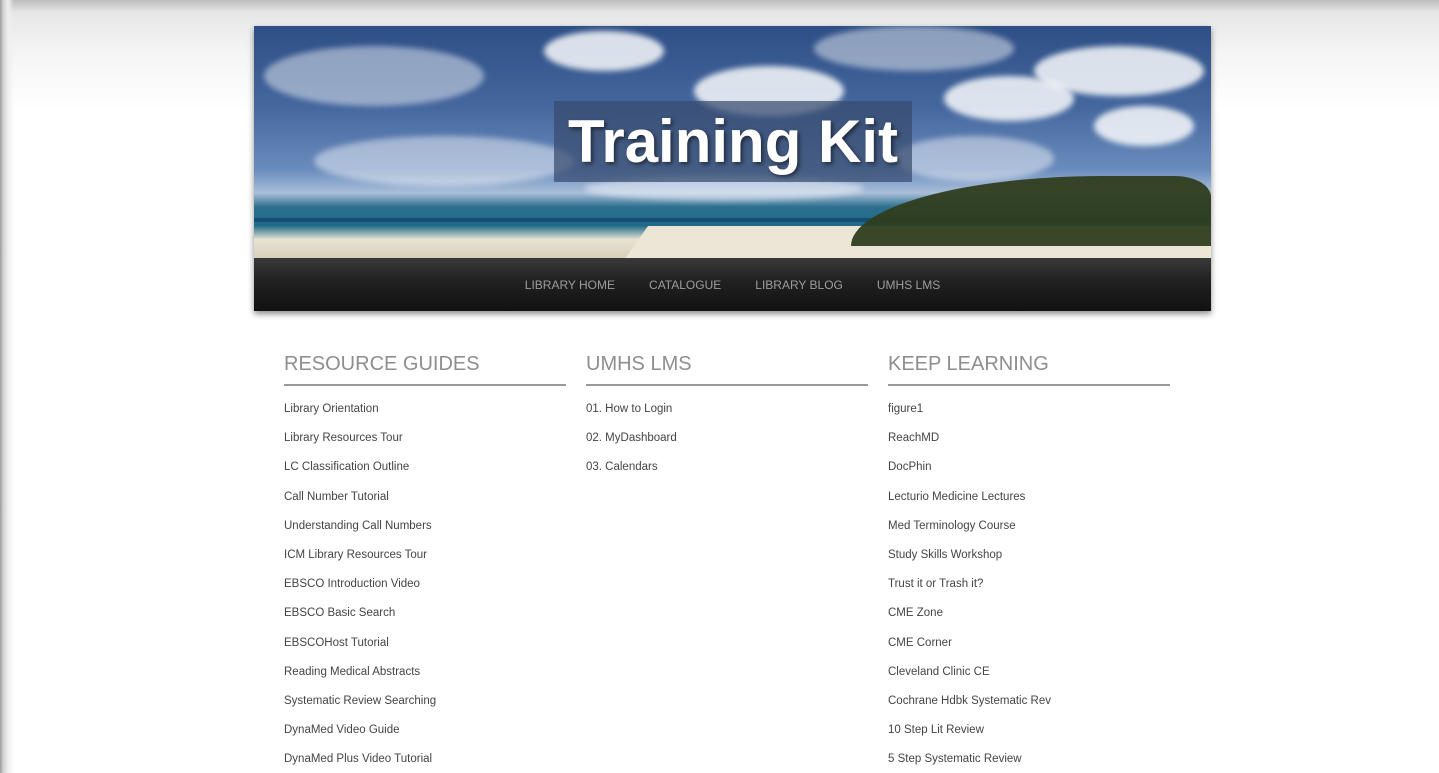 The width and height of the screenshot is (1439, 773). I want to click on nav-catalogue: CATALOGUE, so click(685, 285).